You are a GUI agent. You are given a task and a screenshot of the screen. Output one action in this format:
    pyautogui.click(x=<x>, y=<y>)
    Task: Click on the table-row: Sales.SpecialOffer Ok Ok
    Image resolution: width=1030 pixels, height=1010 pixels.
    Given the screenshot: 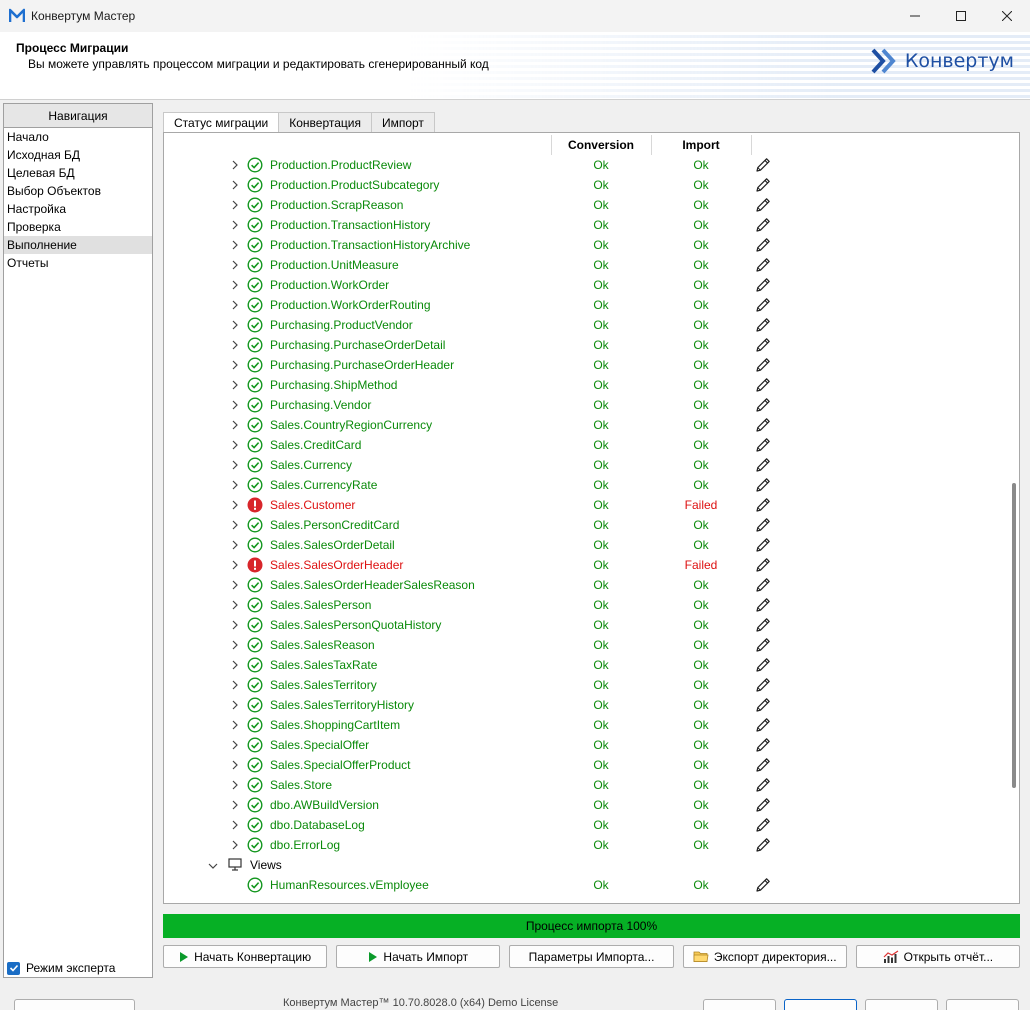 What is the action you would take?
    pyautogui.click(x=584, y=745)
    